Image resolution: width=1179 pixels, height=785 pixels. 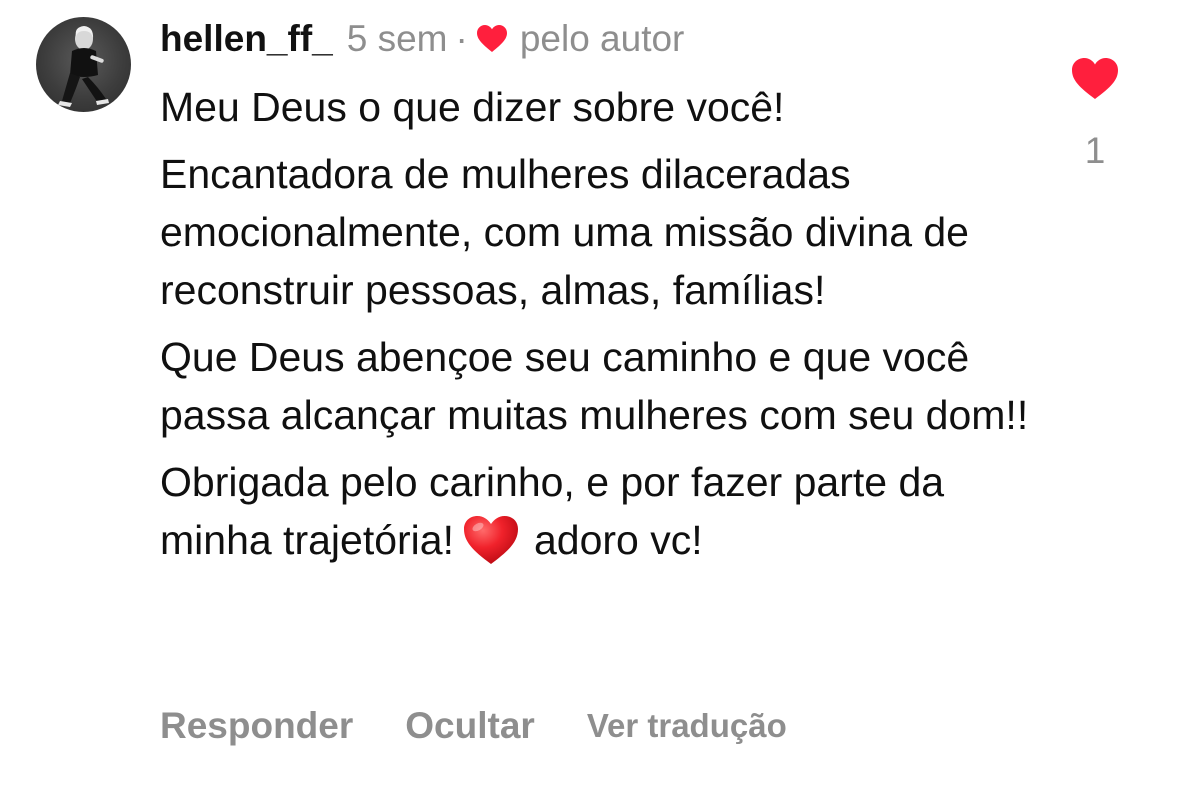 I want to click on username: hellen_ff_, so click(x=246, y=39).